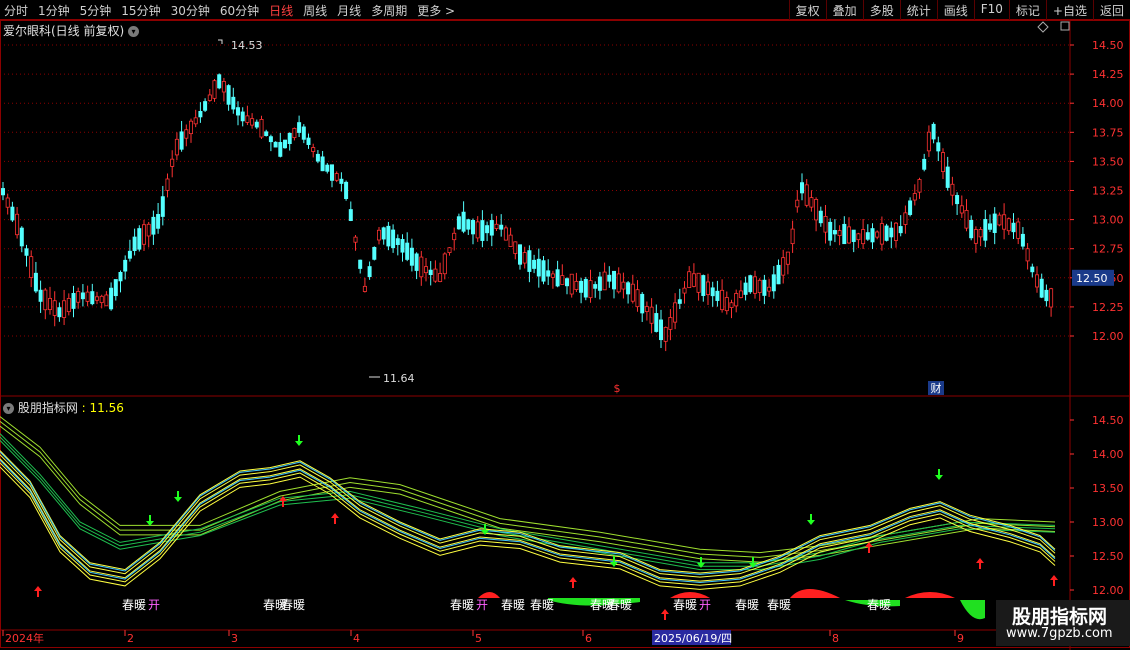 Image resolution: width=1130 pixels, height=650 pixels. Describe the element at coordinates (1108, 103) in the screenshot. I see `price-tick-label: 14.00` at that location.